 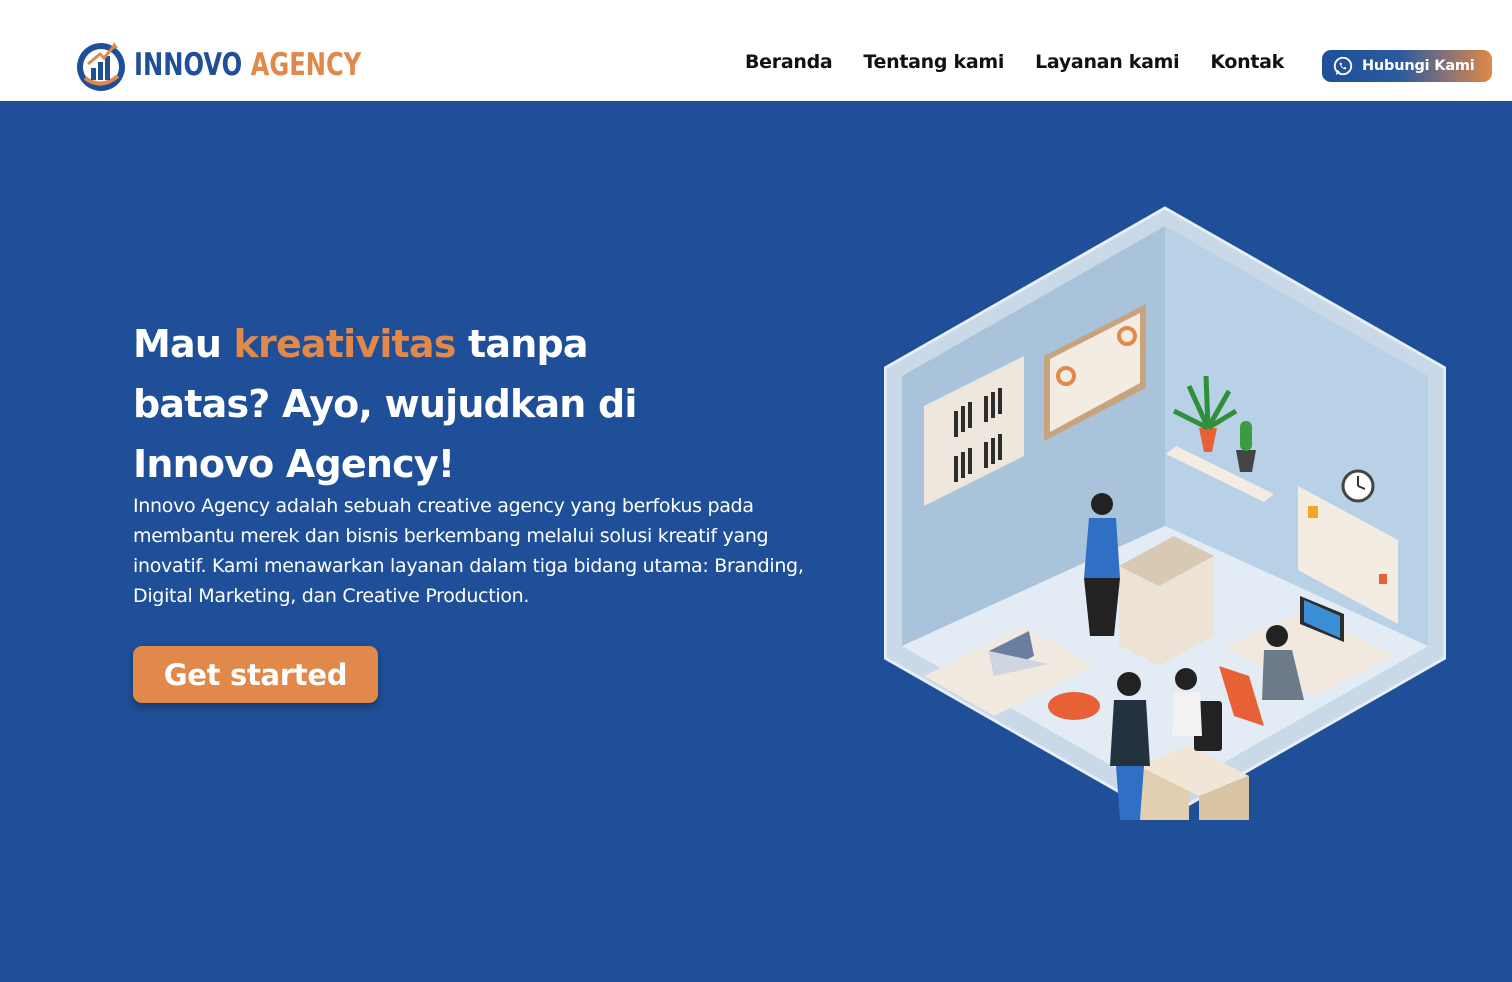 What do you see at coordinates (183, 344) in the screenshot?
I see `headline-lead: Mau` at bounding box center [183, 344].